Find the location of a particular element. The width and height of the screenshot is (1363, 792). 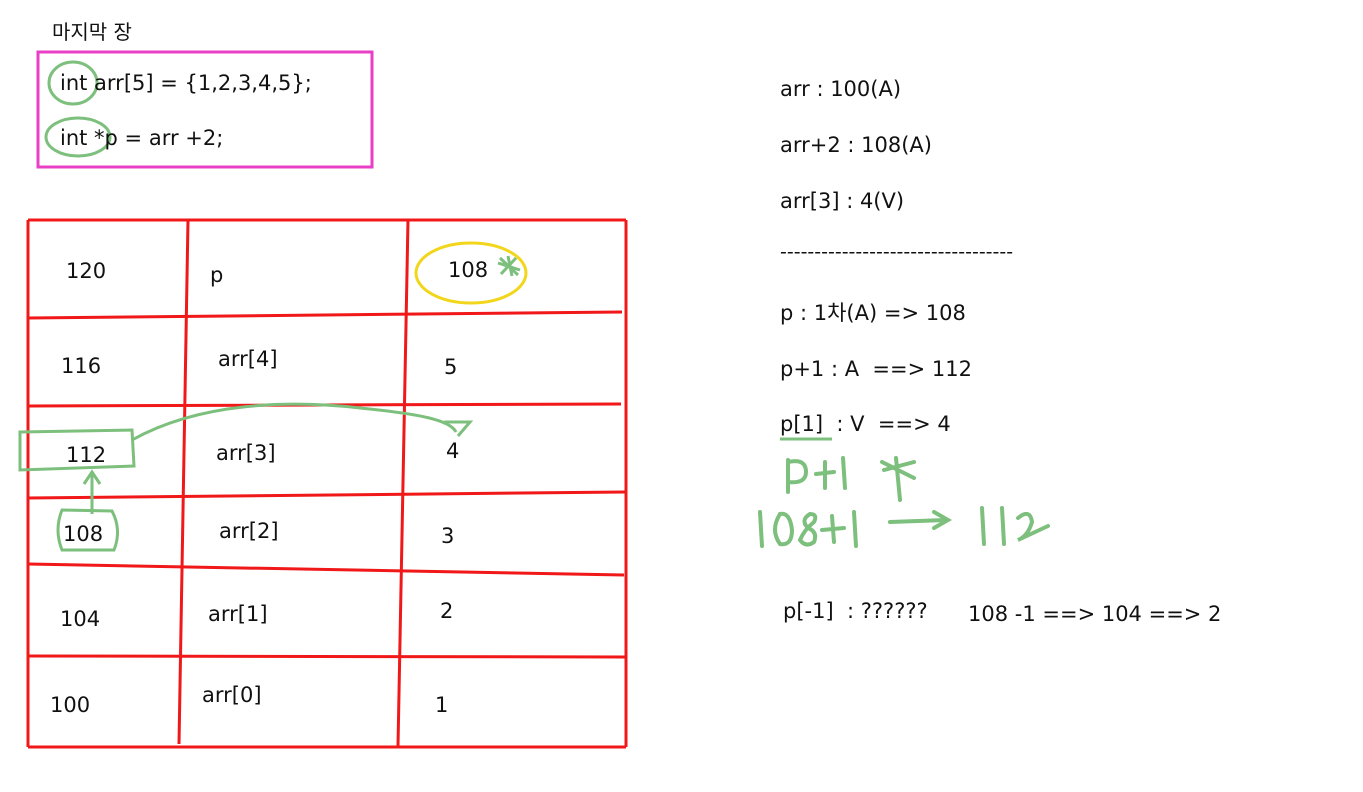

address-cell: 100 is located at coordinates (70, 705).